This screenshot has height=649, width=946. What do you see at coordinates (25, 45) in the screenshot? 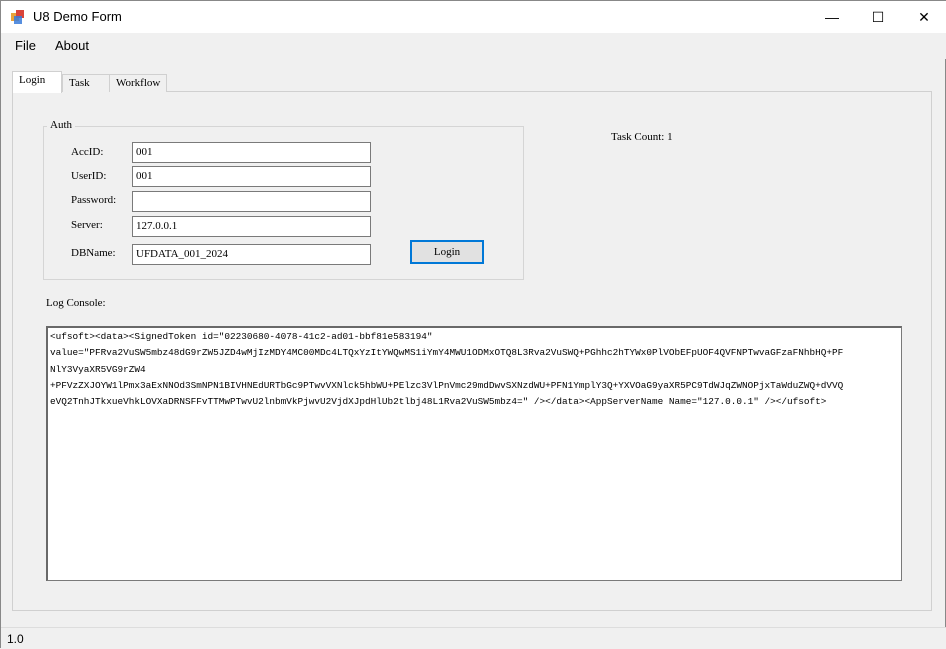
I see `menu-file: File` at bounding box center [25, 45].